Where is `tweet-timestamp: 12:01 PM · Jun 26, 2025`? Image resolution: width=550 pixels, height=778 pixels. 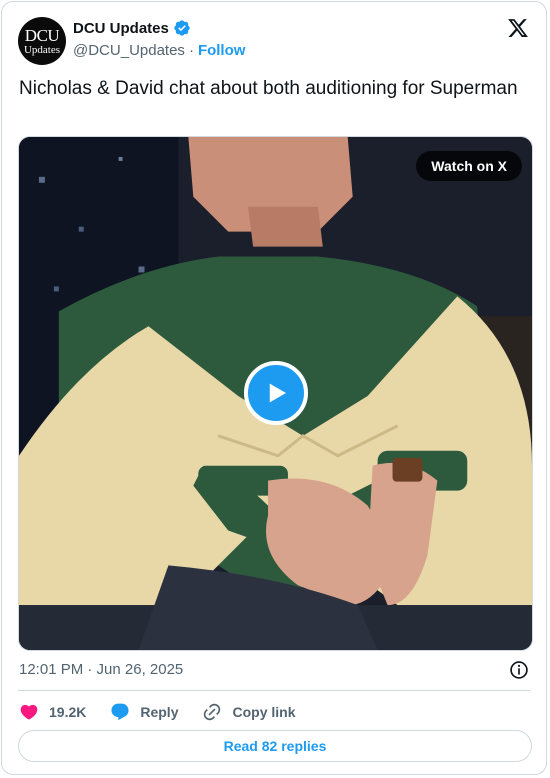 tweet-timestamp: 12:01 PM · Jun 26, 2025 is located at coordinates (101, 669).